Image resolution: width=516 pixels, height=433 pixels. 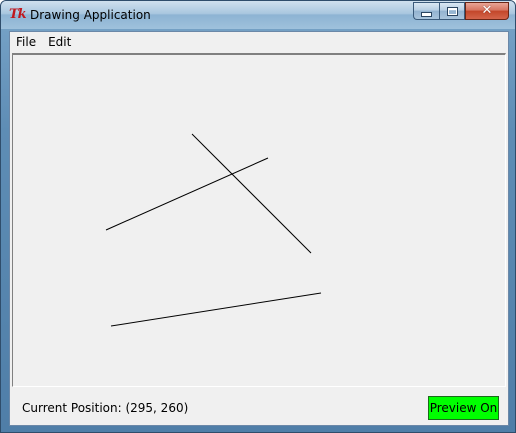 What do you see at coordinates (259, 42) in the screenshot?
I see `menu-bar: File Edit` at bounding box center [259, 42].